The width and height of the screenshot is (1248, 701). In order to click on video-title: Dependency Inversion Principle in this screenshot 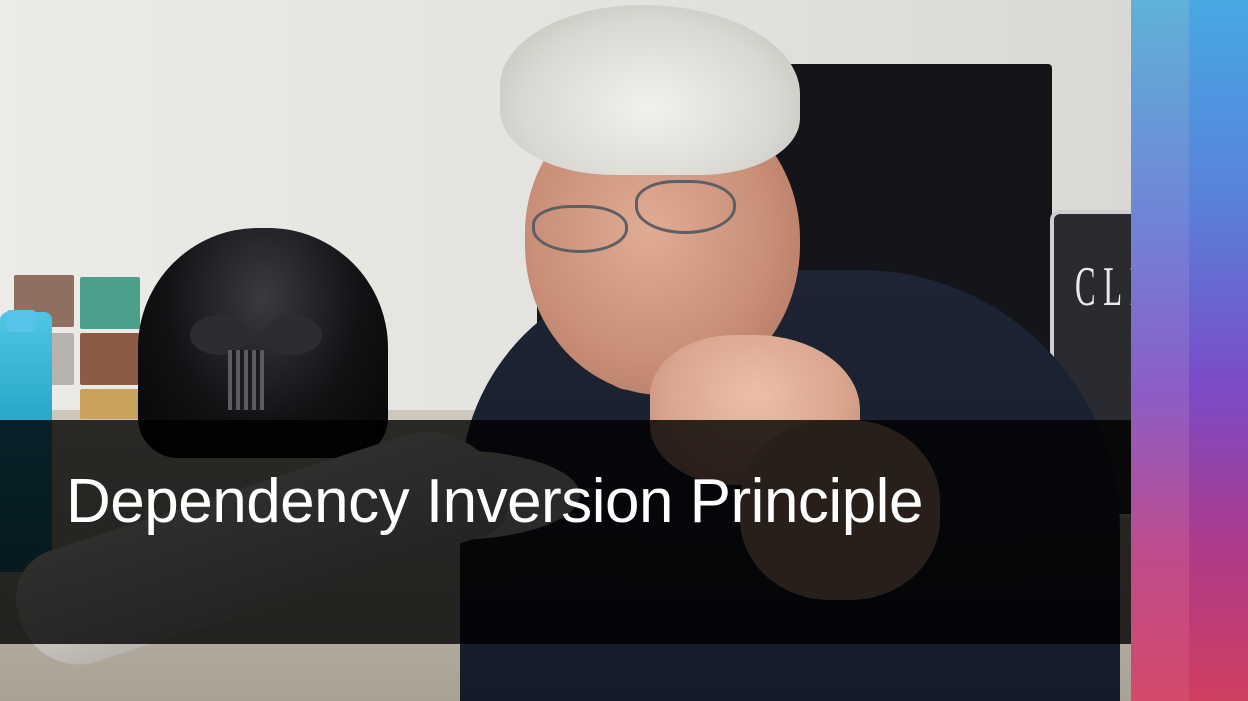, I will do `click(494, 501)`.